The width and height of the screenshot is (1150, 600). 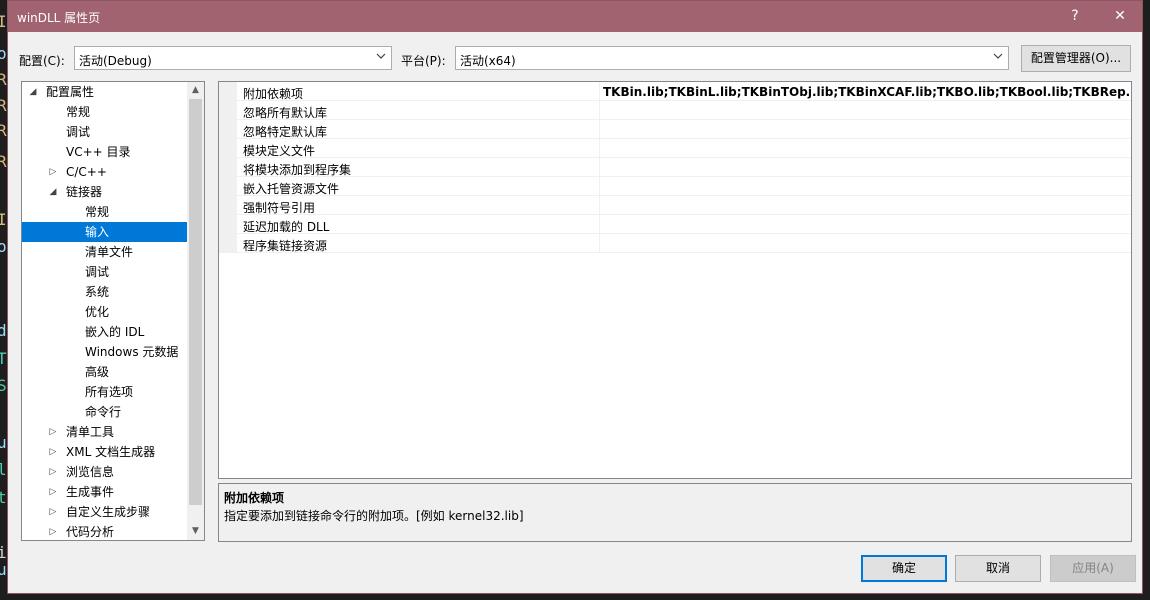 What do you see at coordinates (105, 92) in the screenshot?
I see `tree-item: ◢ 配置属性` at bounding box center [105, 92].